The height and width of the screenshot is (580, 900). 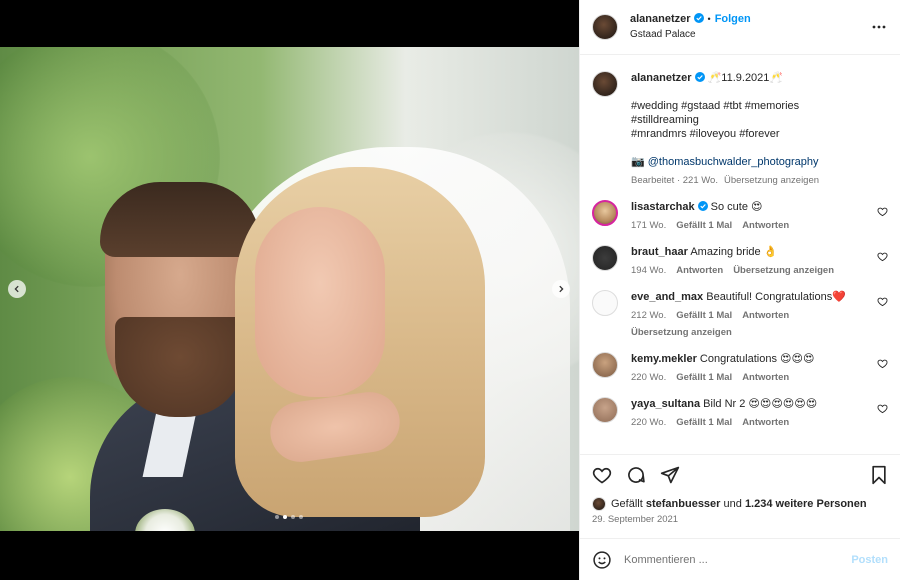 I want to click on follow-button: Folgen, so click(x=733, y=19).